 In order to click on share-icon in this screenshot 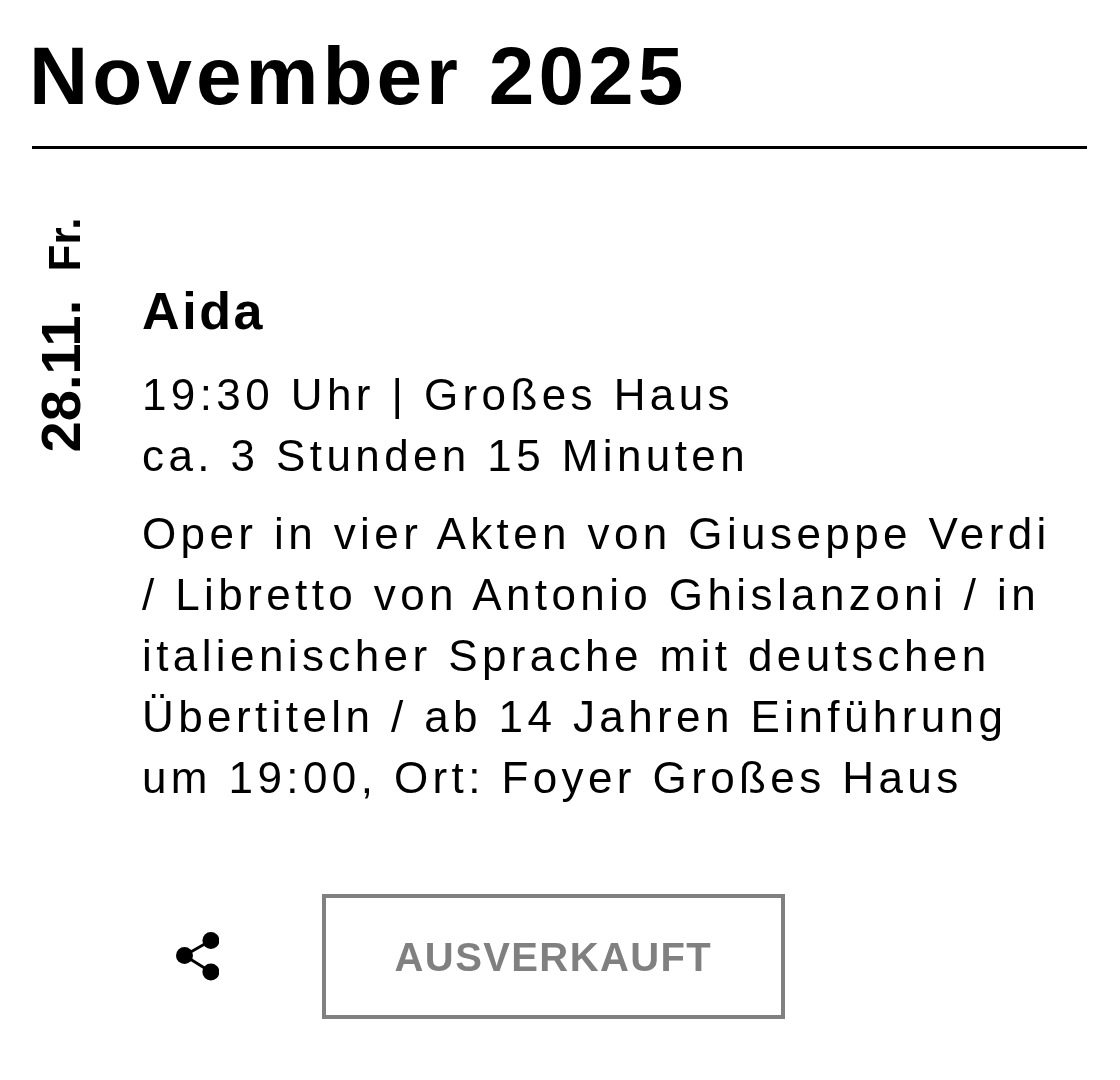, I will do `click(197, 956)`.